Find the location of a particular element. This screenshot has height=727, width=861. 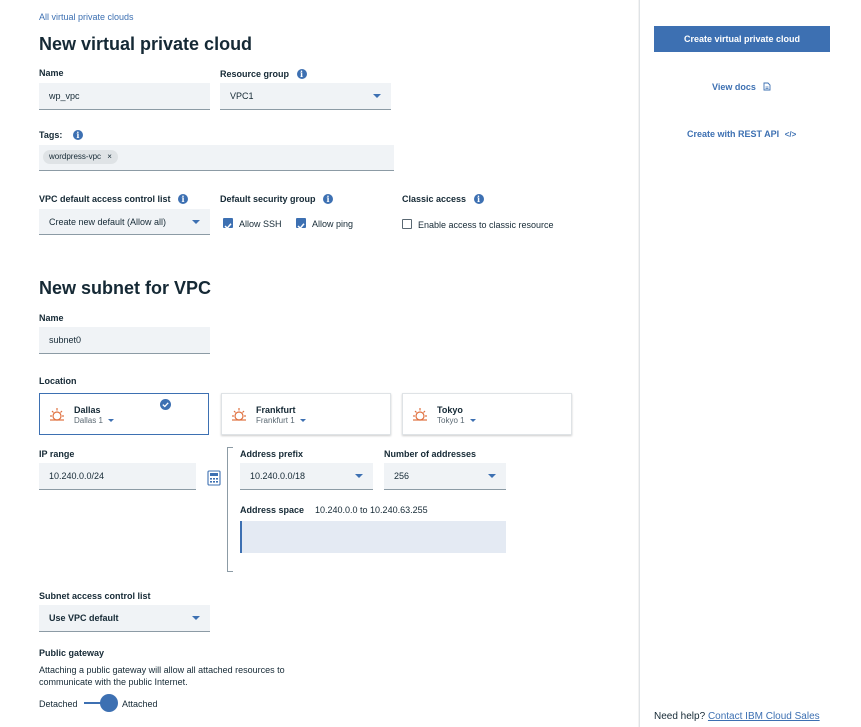

launch-icon is located at coordinates (767, 86).